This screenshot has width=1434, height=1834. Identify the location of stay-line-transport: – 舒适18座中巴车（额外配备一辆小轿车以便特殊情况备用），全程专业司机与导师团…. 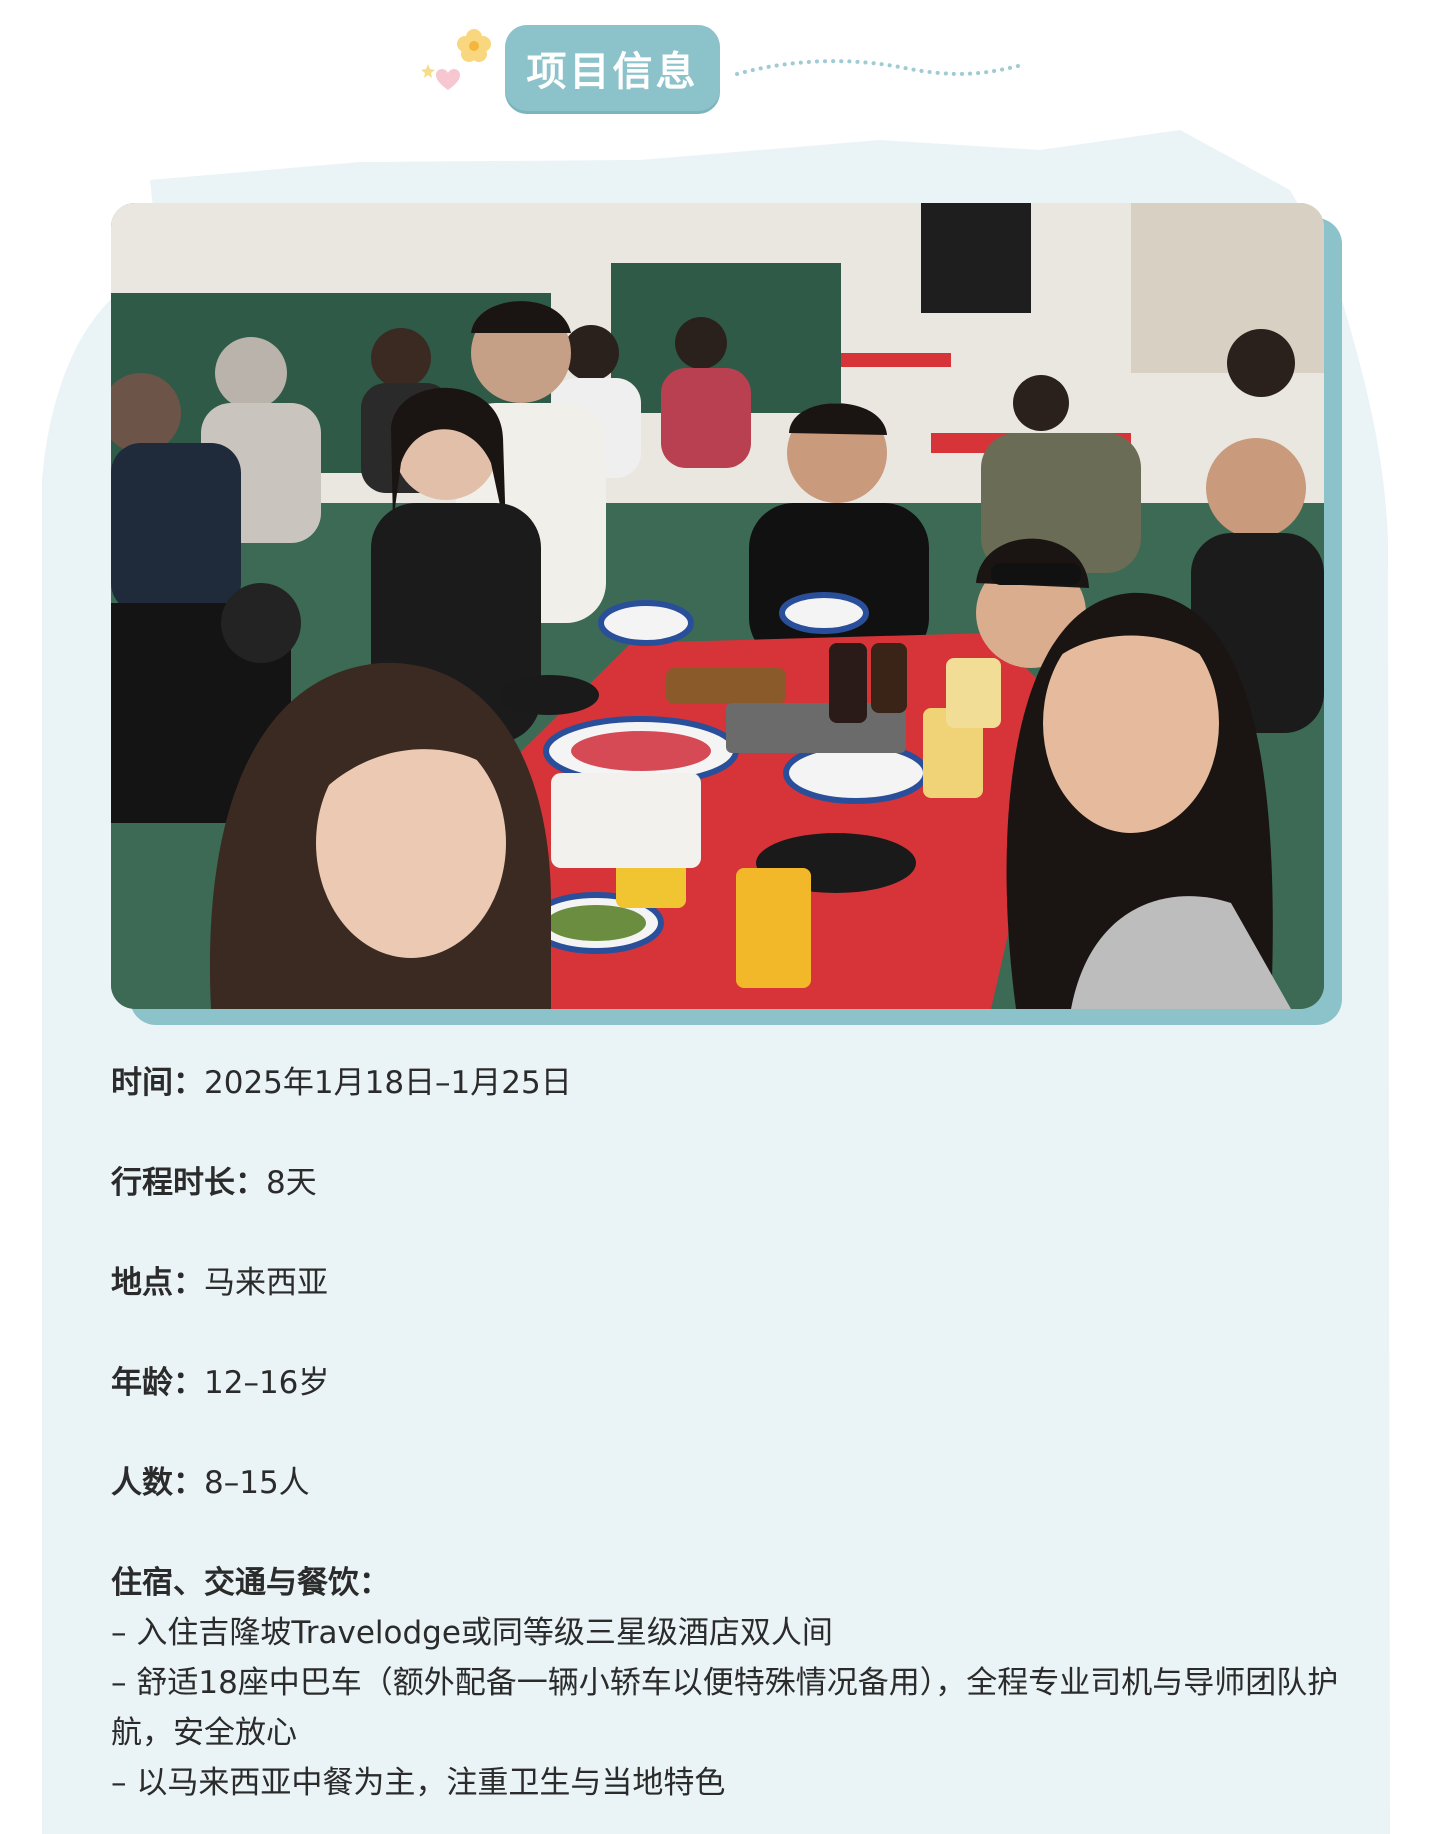
(725, 1708).